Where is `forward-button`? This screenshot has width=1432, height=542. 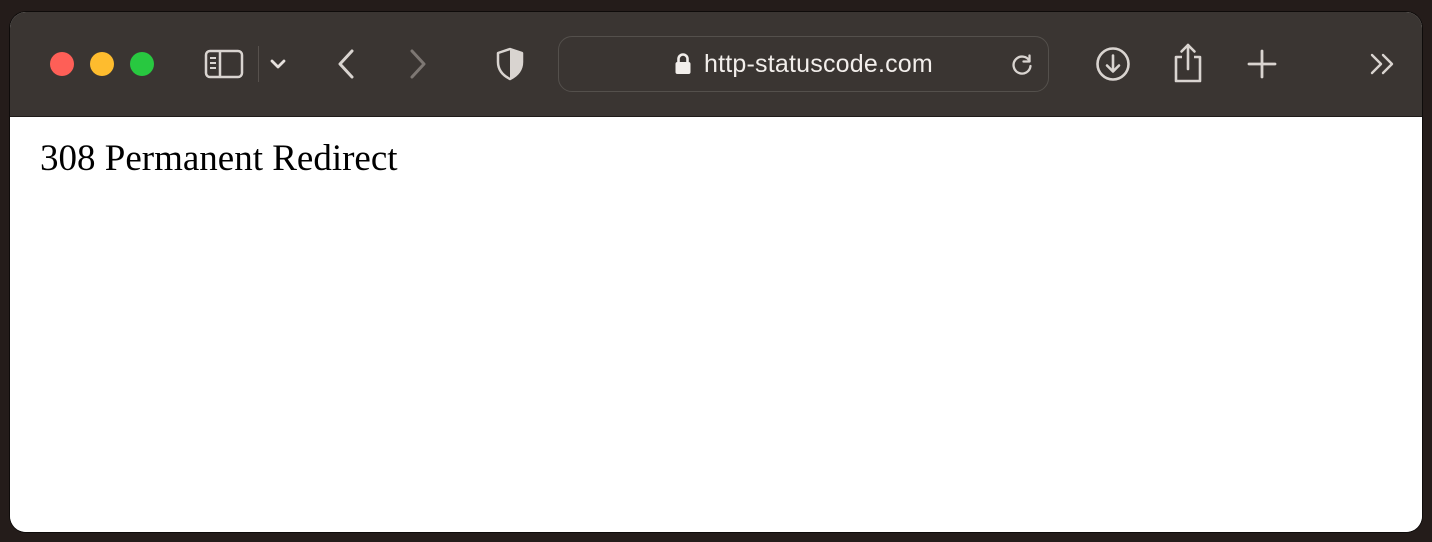 forward-button is located at coordinates (418, 64).